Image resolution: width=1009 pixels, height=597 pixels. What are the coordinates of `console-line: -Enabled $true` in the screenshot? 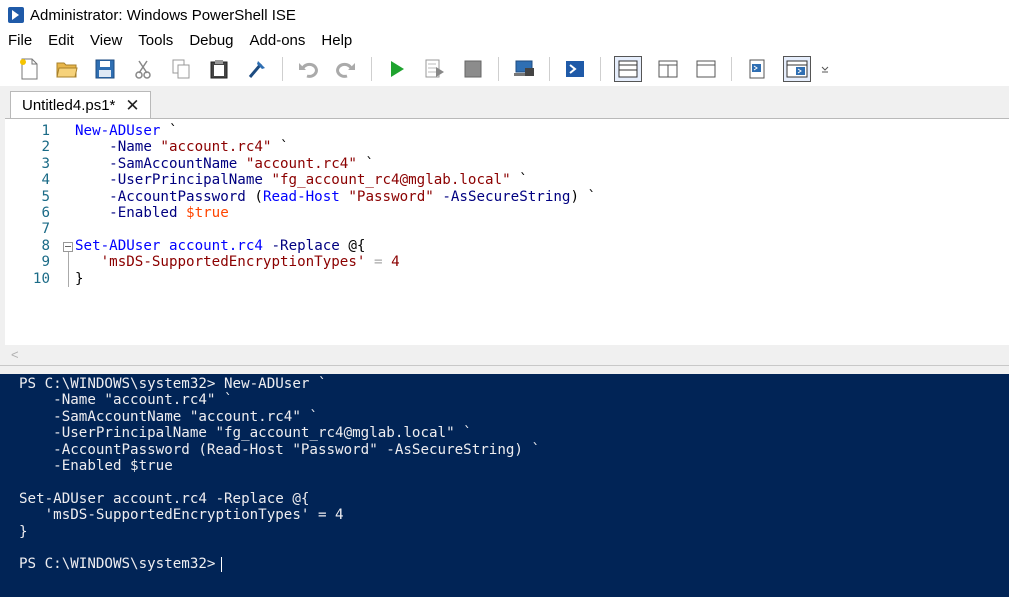 It's located at (96, 466).